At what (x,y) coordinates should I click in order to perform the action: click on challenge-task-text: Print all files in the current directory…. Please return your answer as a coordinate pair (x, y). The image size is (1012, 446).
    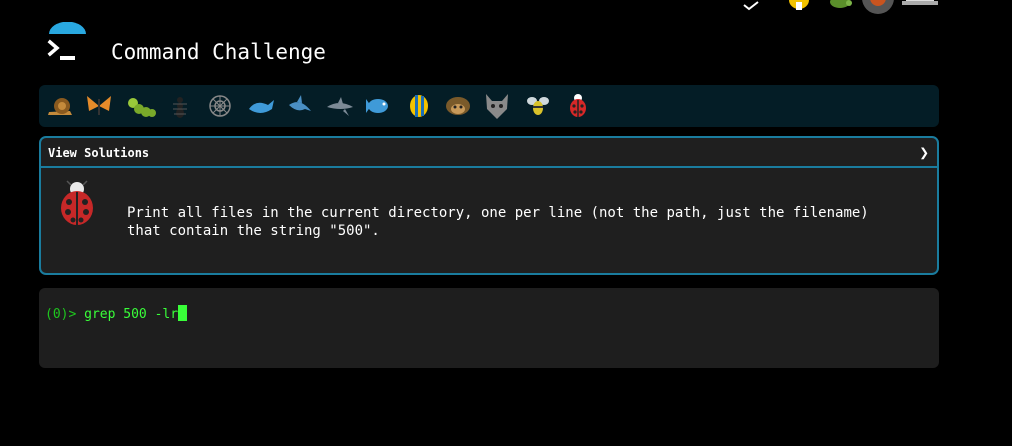
    Looking at the image, I should click on (498, 222).